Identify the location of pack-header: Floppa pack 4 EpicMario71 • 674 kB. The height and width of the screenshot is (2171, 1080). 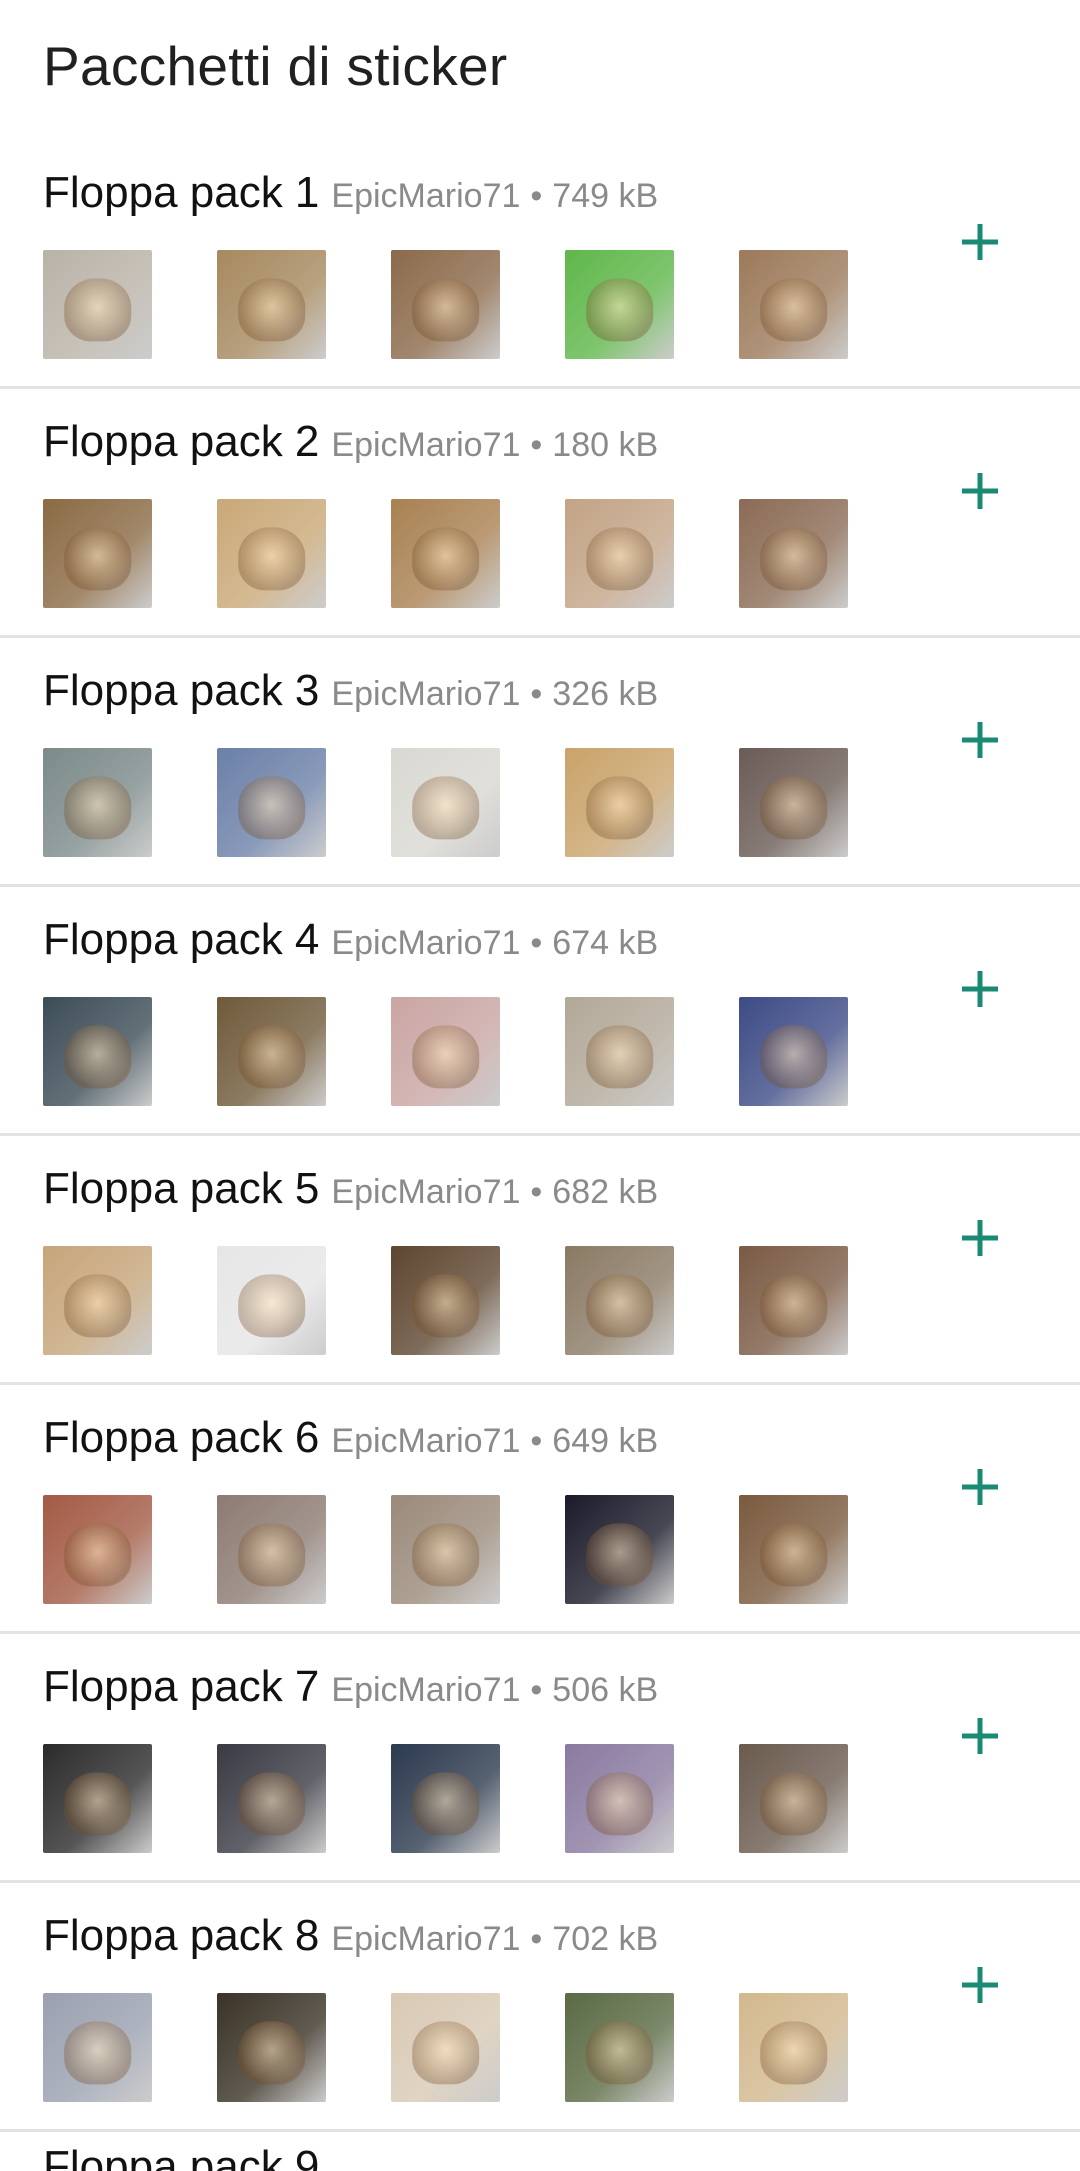
(350, 940).